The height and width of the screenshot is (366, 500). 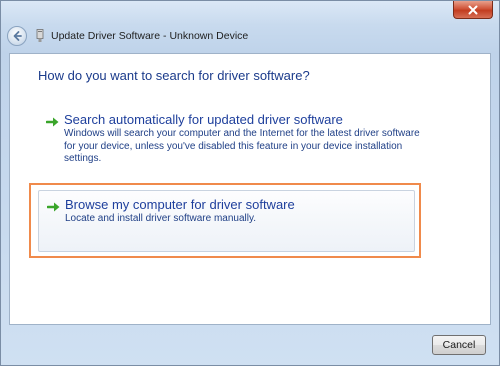 I want to click on option-title: Browse my computer for driver software, so click(x=180, y=204).